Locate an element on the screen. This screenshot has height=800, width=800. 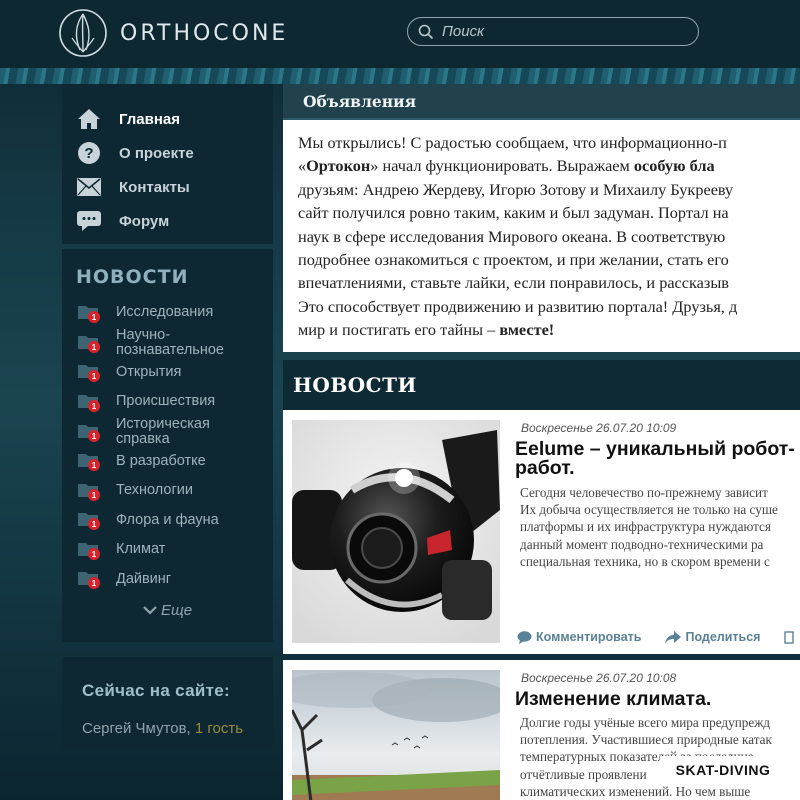
category-item: 1 Исследования is located at coordinates (167, 313).